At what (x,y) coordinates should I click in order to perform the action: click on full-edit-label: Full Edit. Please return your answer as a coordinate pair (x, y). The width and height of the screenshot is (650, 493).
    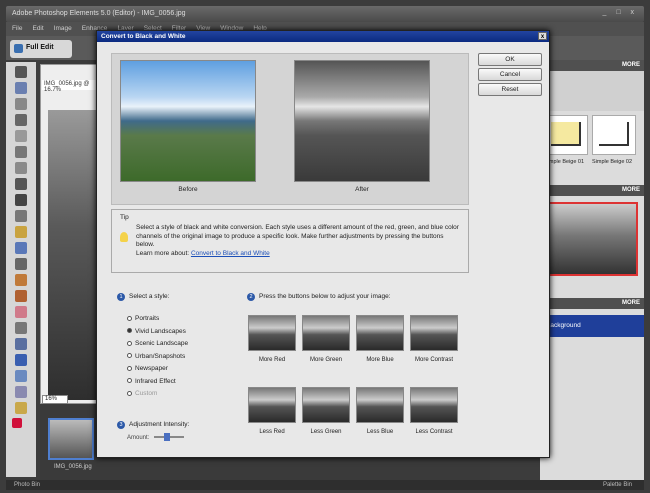
    Looking at the image, I should click on (40, 47).